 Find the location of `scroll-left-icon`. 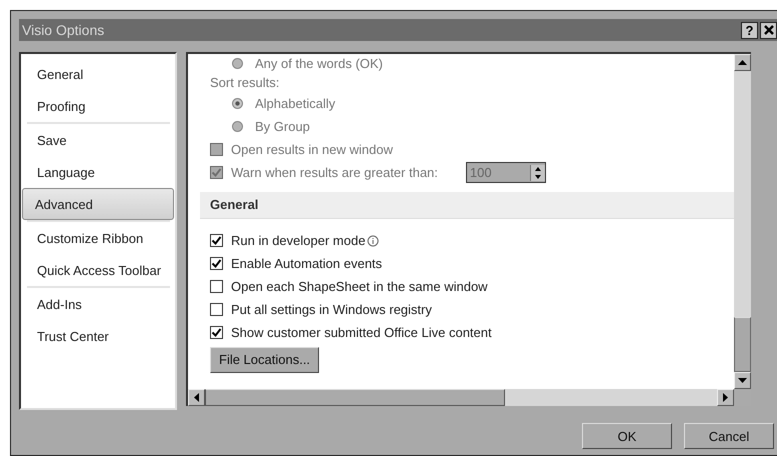

scroll-left-icon is located at coordinates (196, 397).